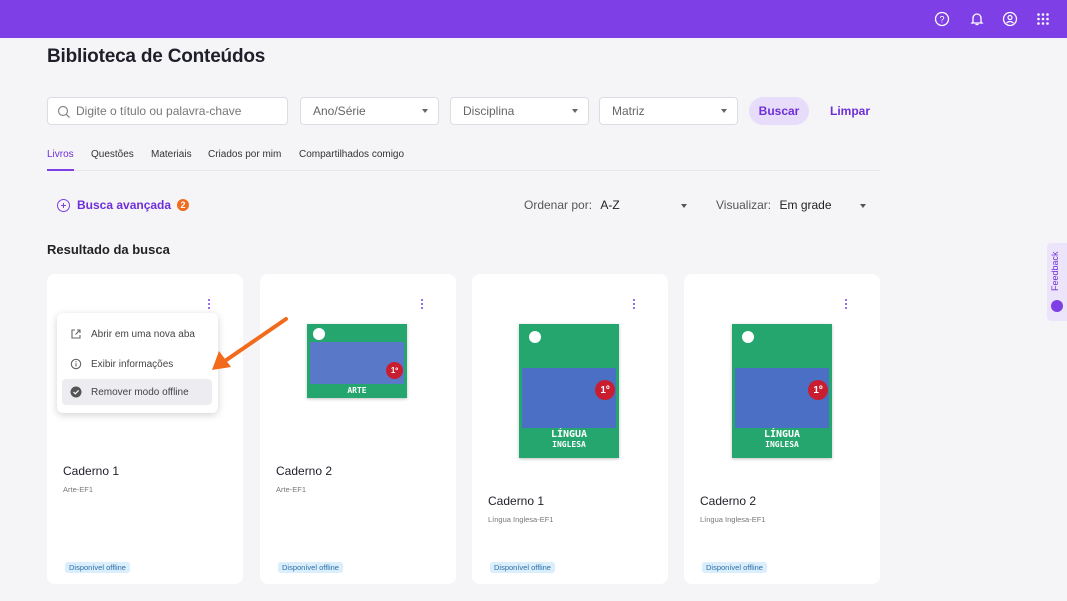 This screenshot has height=601, width=1067. I want to click on grade-select: Ano/Série, so click(369, 111).